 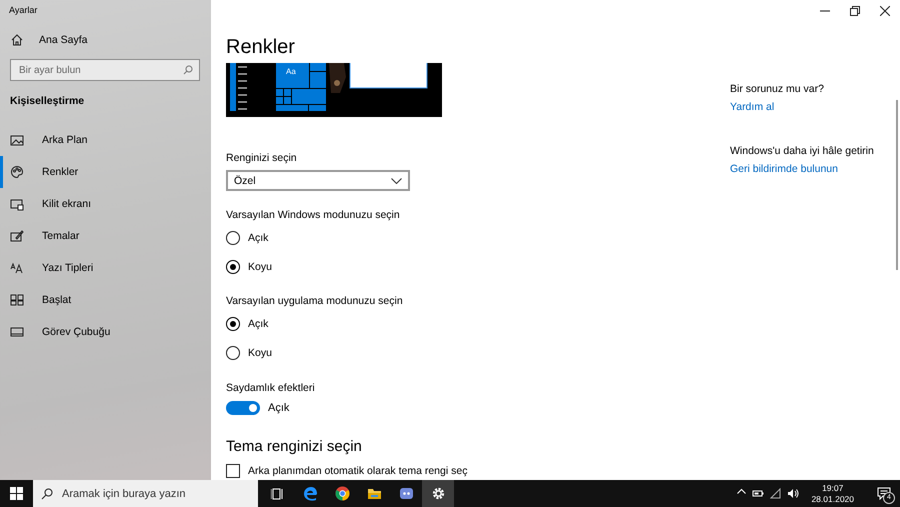 I want to click on close-icon, so click(x=885, y=11).